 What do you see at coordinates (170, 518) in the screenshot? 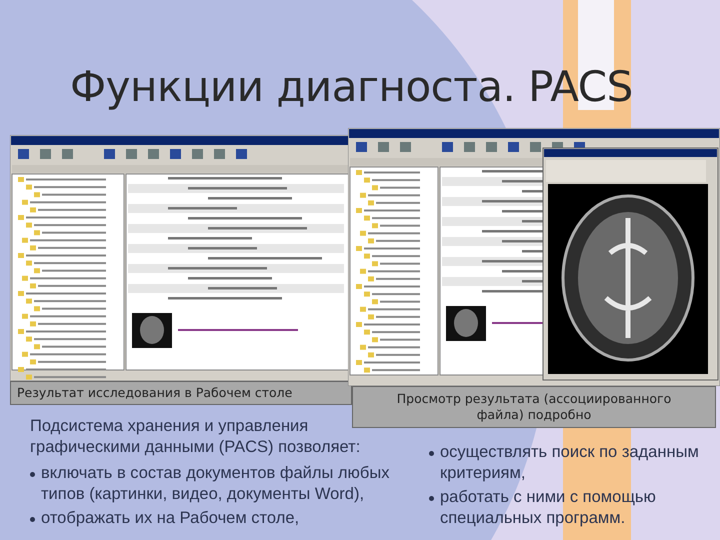
I see `bullet-text: отображать их на Рабочем столе,` at bounding box center [170, 518].